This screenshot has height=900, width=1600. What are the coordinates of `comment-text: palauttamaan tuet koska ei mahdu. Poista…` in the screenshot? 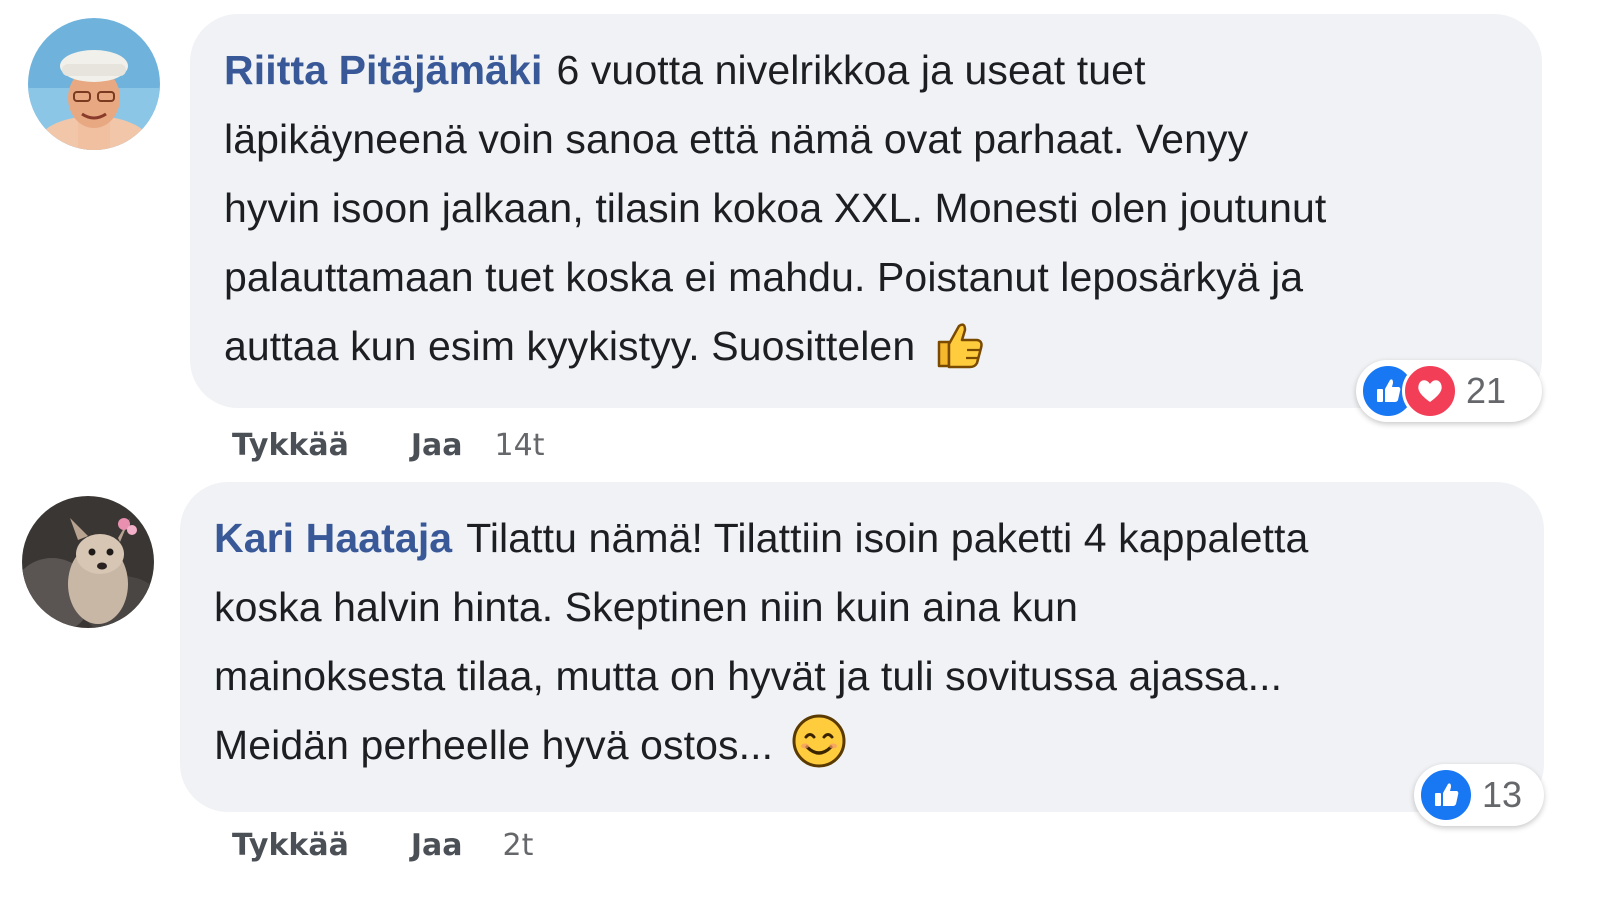 It's located at (764, 277).